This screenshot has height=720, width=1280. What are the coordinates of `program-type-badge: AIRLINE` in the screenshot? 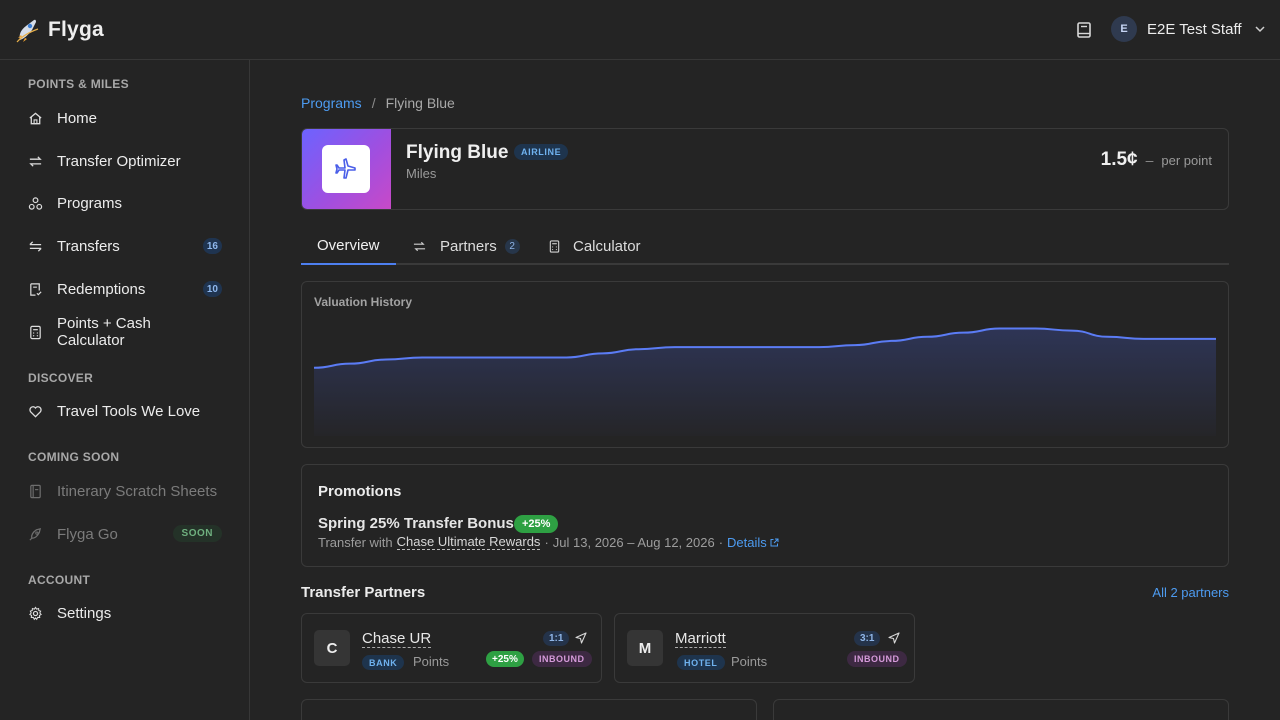 It's located at (541, 152).